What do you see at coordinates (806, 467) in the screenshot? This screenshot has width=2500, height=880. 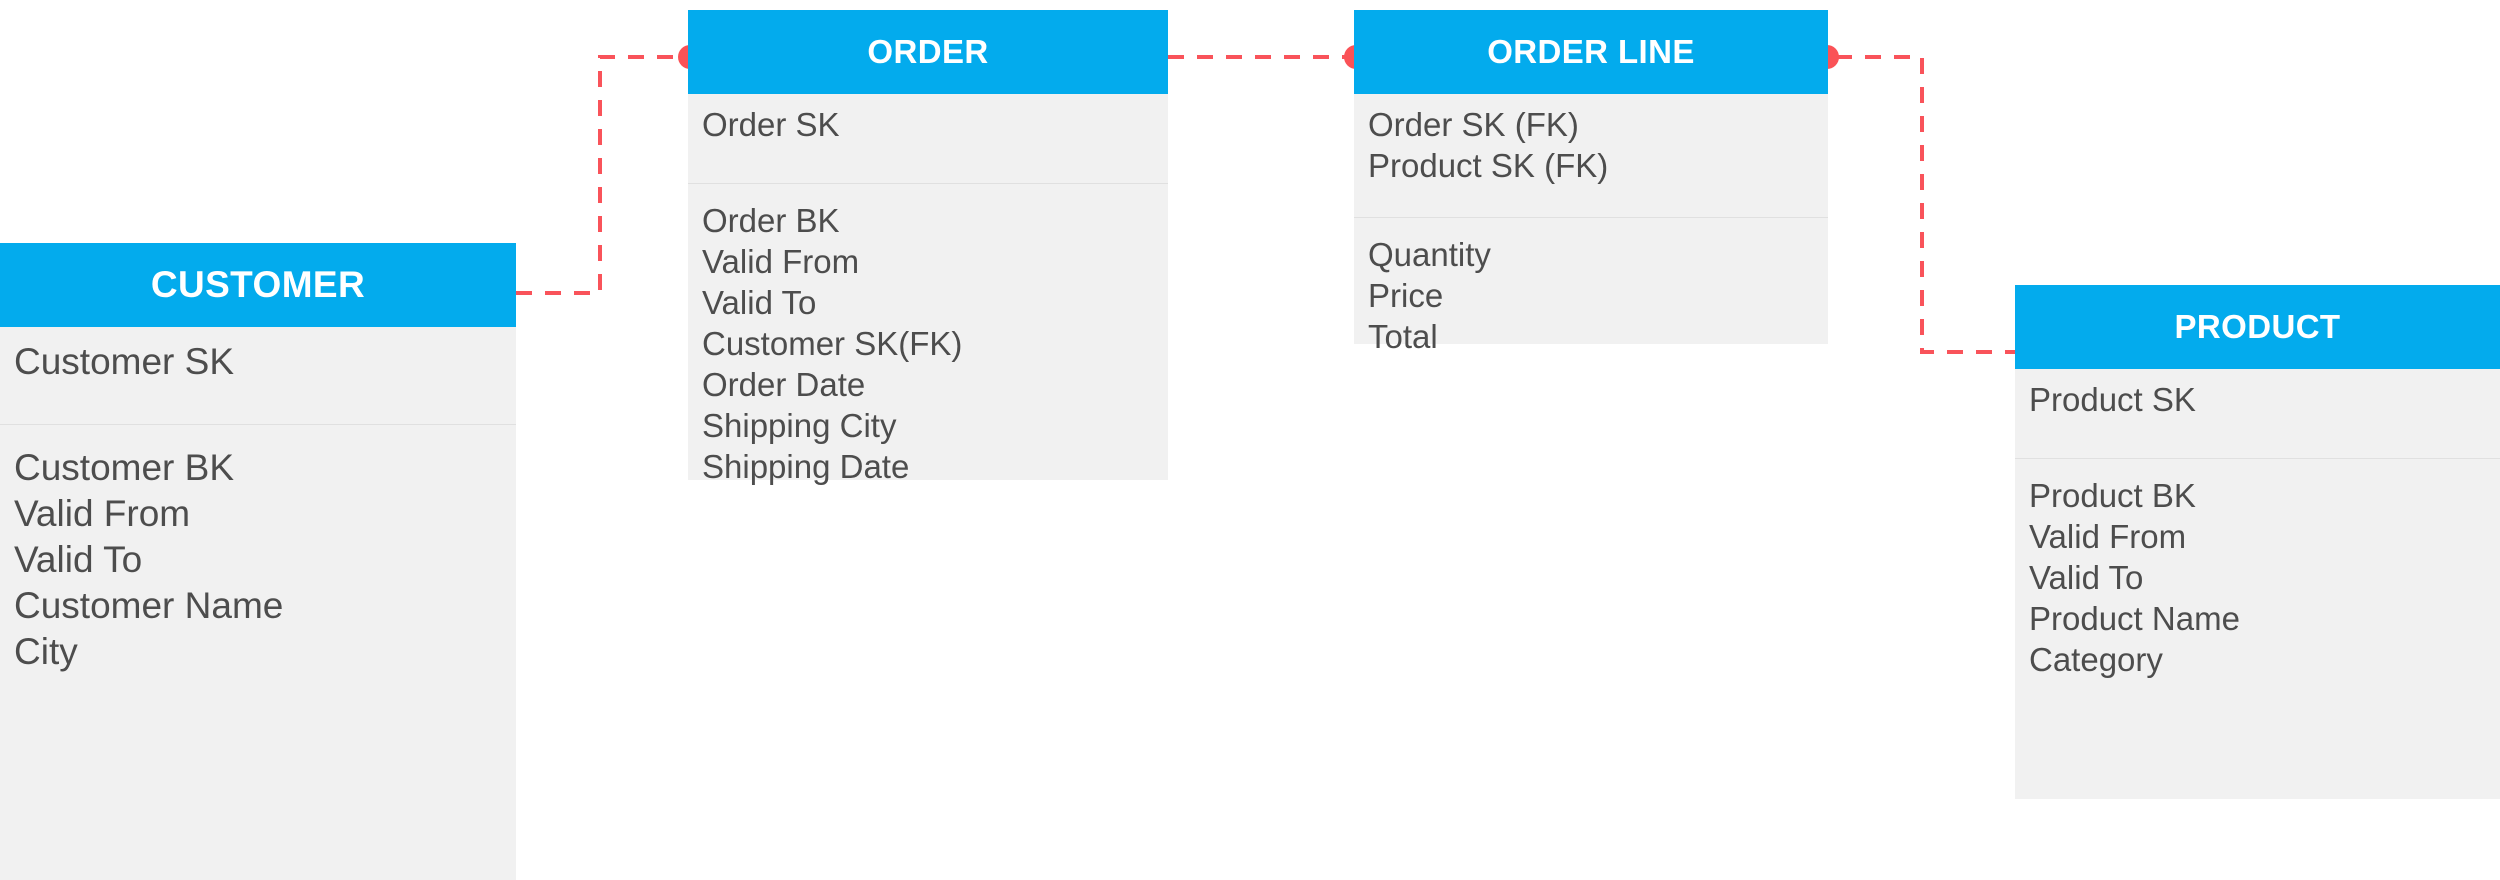 I see `attribute: Shipping Date` at bounding box center [806, 467].